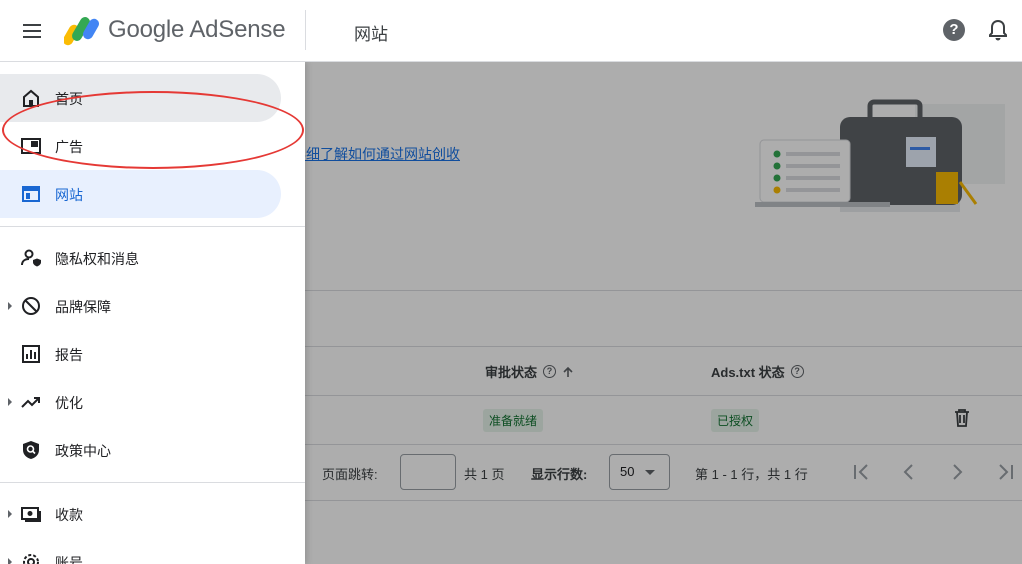  I want to click on sidebar-item-label: 品牌保障, so click(83, 307).